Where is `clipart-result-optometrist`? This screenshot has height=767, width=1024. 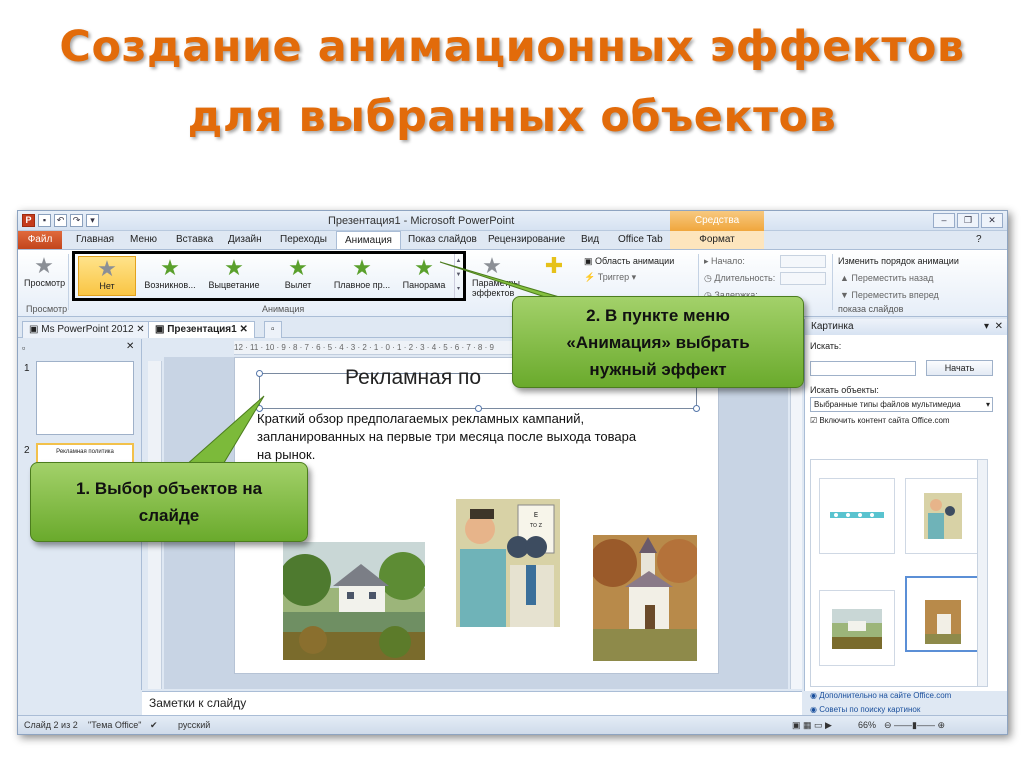 clipart-result-optometrist is located at coordinates (943, 516).